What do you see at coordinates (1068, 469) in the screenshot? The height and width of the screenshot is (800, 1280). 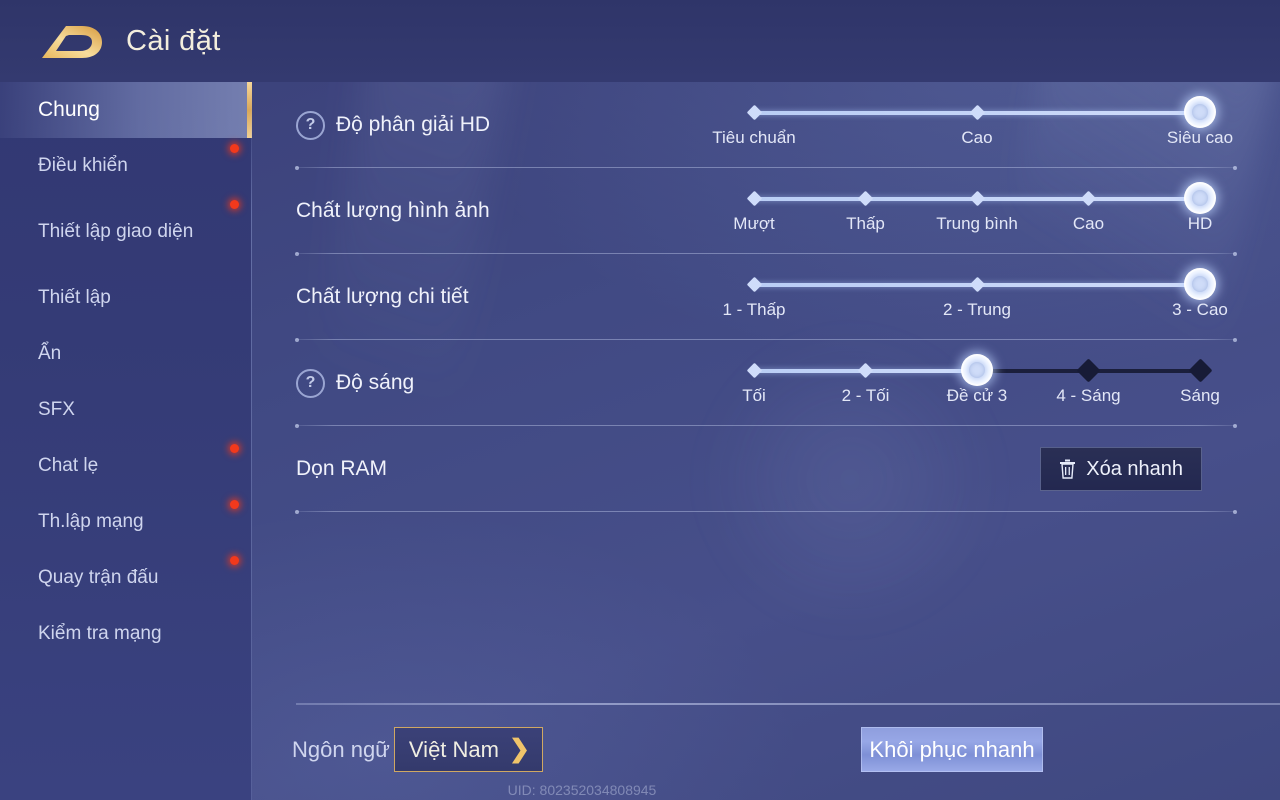 I see `trash-icon` at bounding box center [1068, 469].